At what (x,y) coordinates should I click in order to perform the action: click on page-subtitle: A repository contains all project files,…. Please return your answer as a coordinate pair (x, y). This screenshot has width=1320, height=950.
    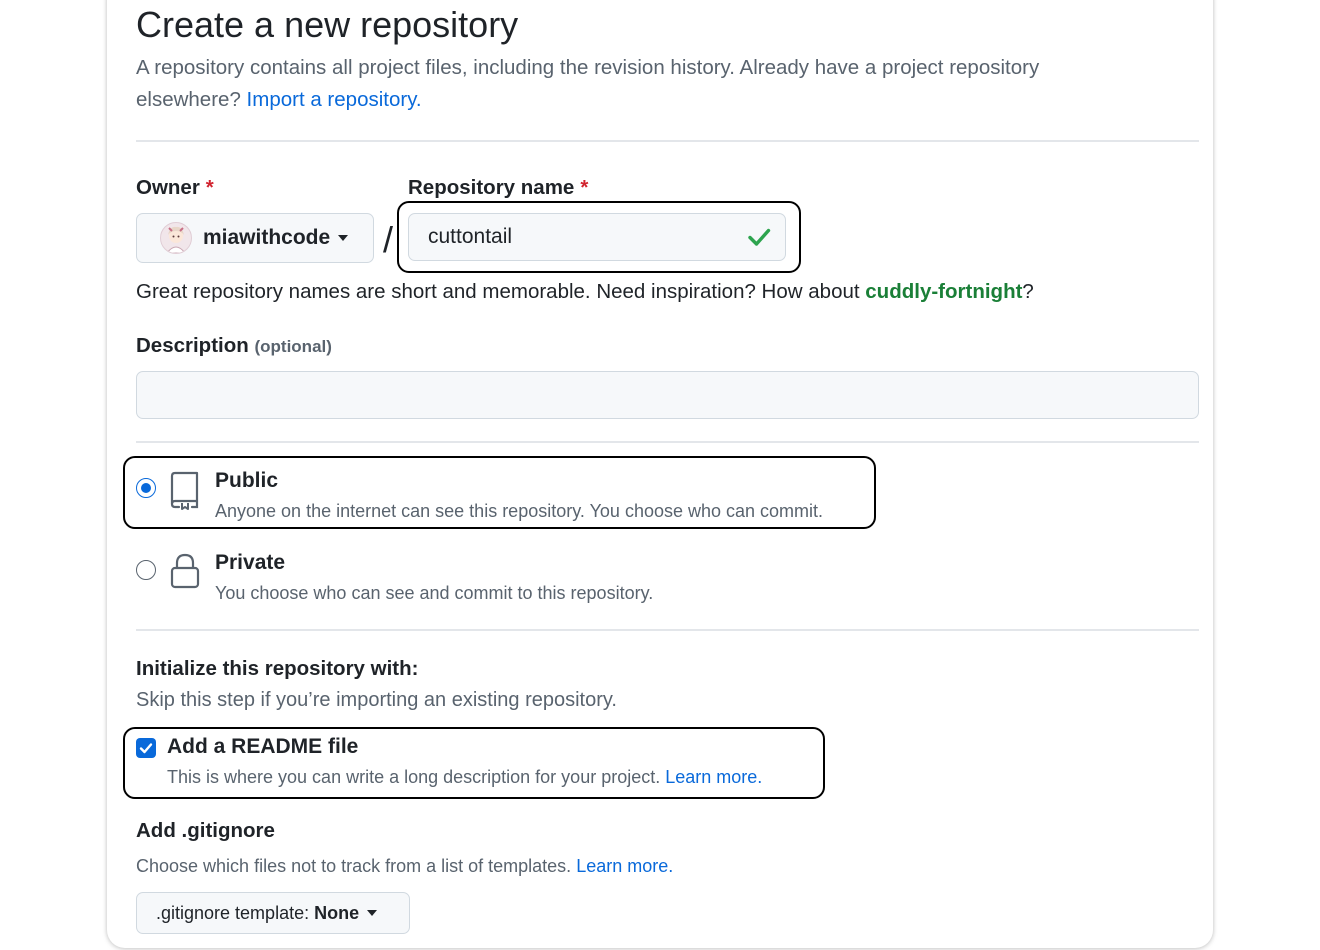
    Looking at the image, I should click on (636, 84).